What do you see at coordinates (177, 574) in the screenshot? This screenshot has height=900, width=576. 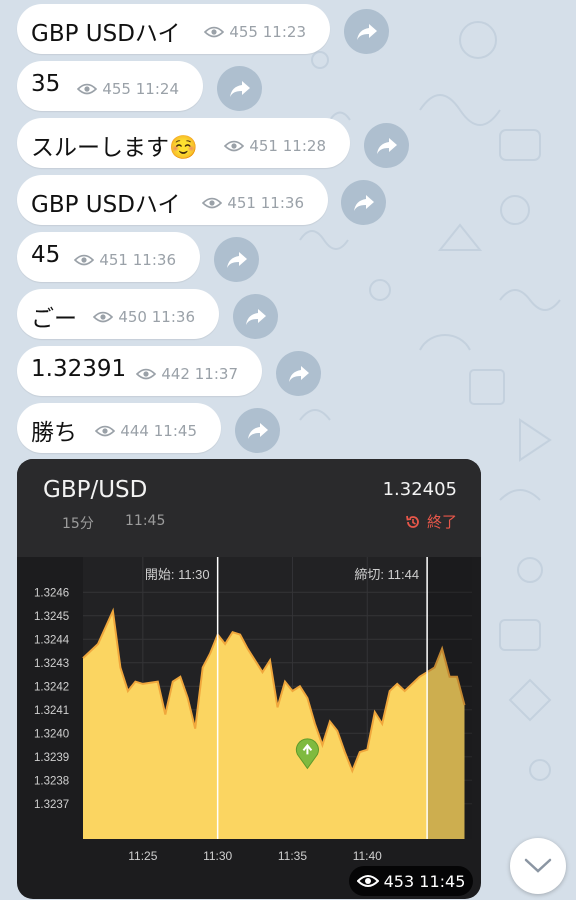 I see `start-time-label: 開始: 11:30` at bounding box center [177, 574].